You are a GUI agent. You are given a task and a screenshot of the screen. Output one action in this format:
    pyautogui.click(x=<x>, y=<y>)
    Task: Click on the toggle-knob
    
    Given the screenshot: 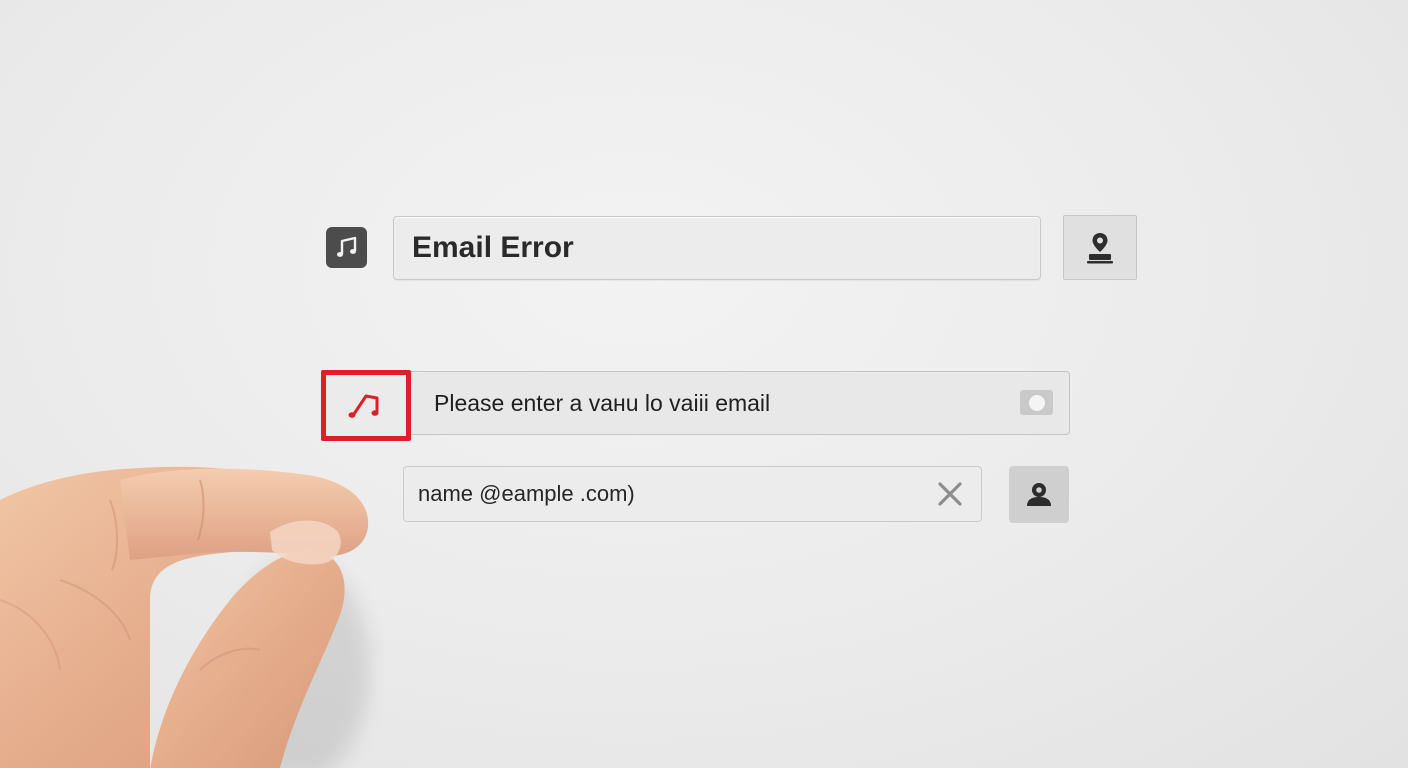 What is the action you would take?
    pyautogui.click(x=1036, y=402)
    